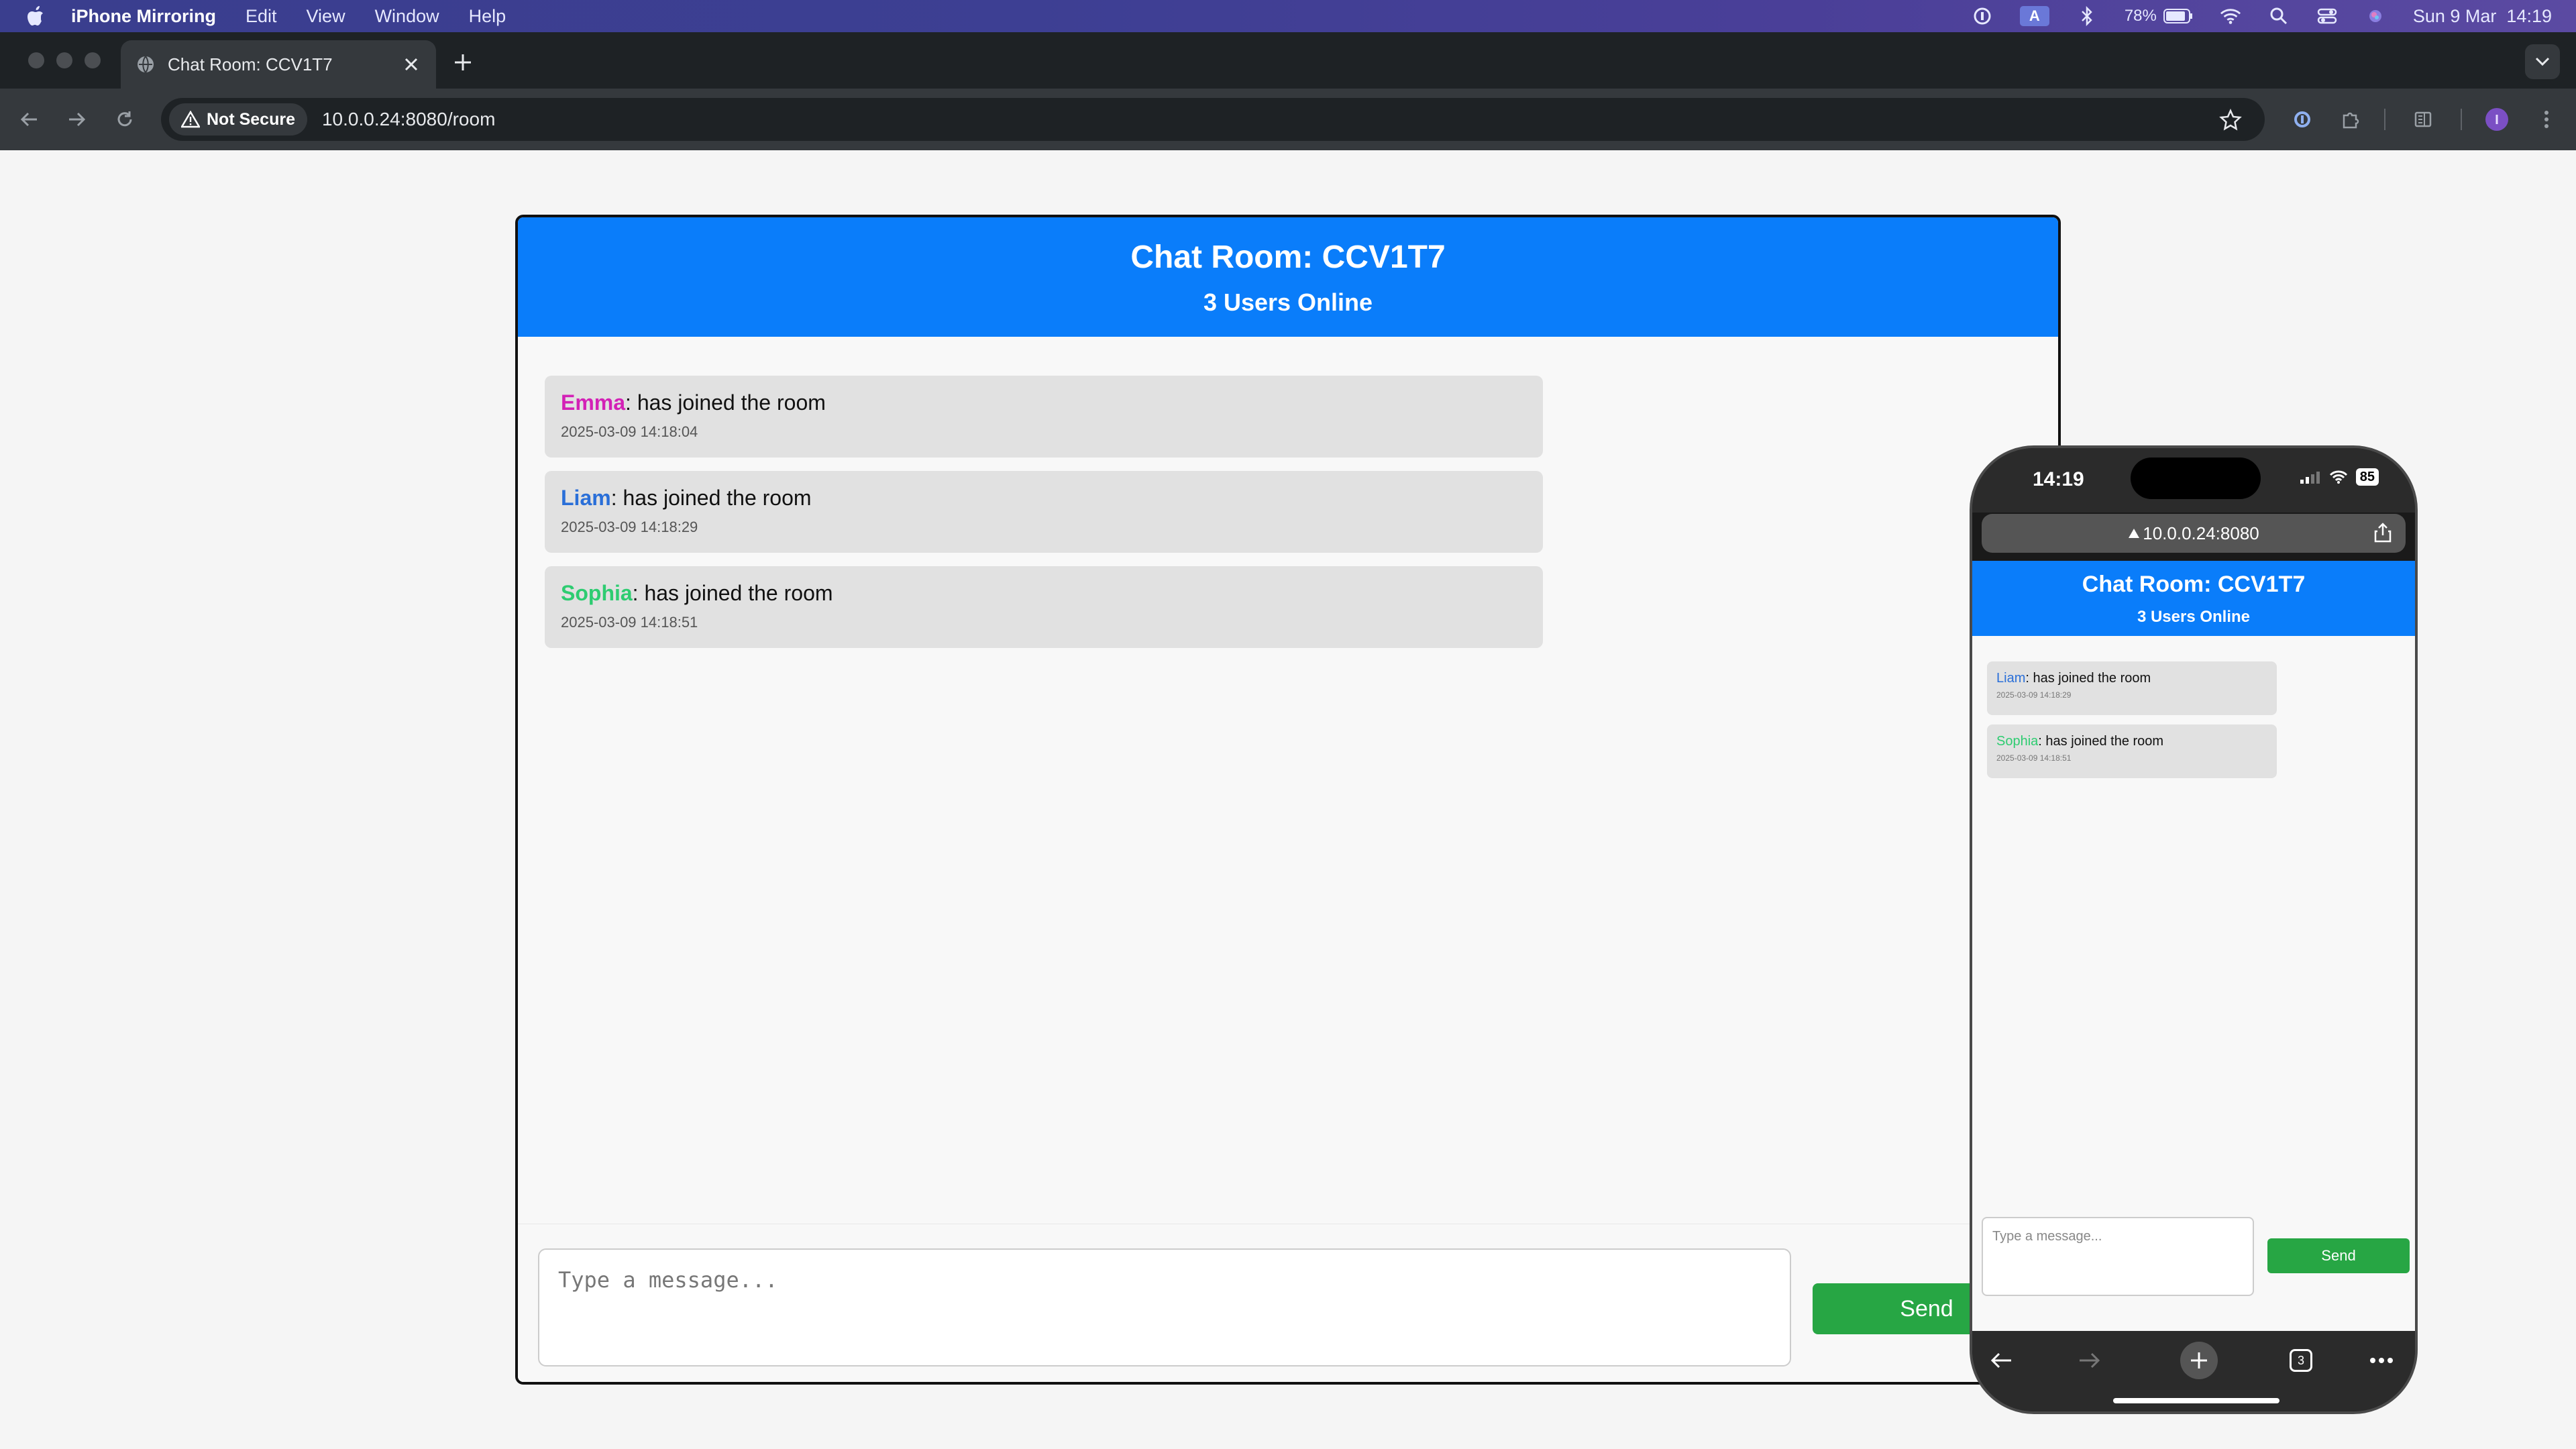  I want to click on phone-forward-button, so click(2089, 1360).